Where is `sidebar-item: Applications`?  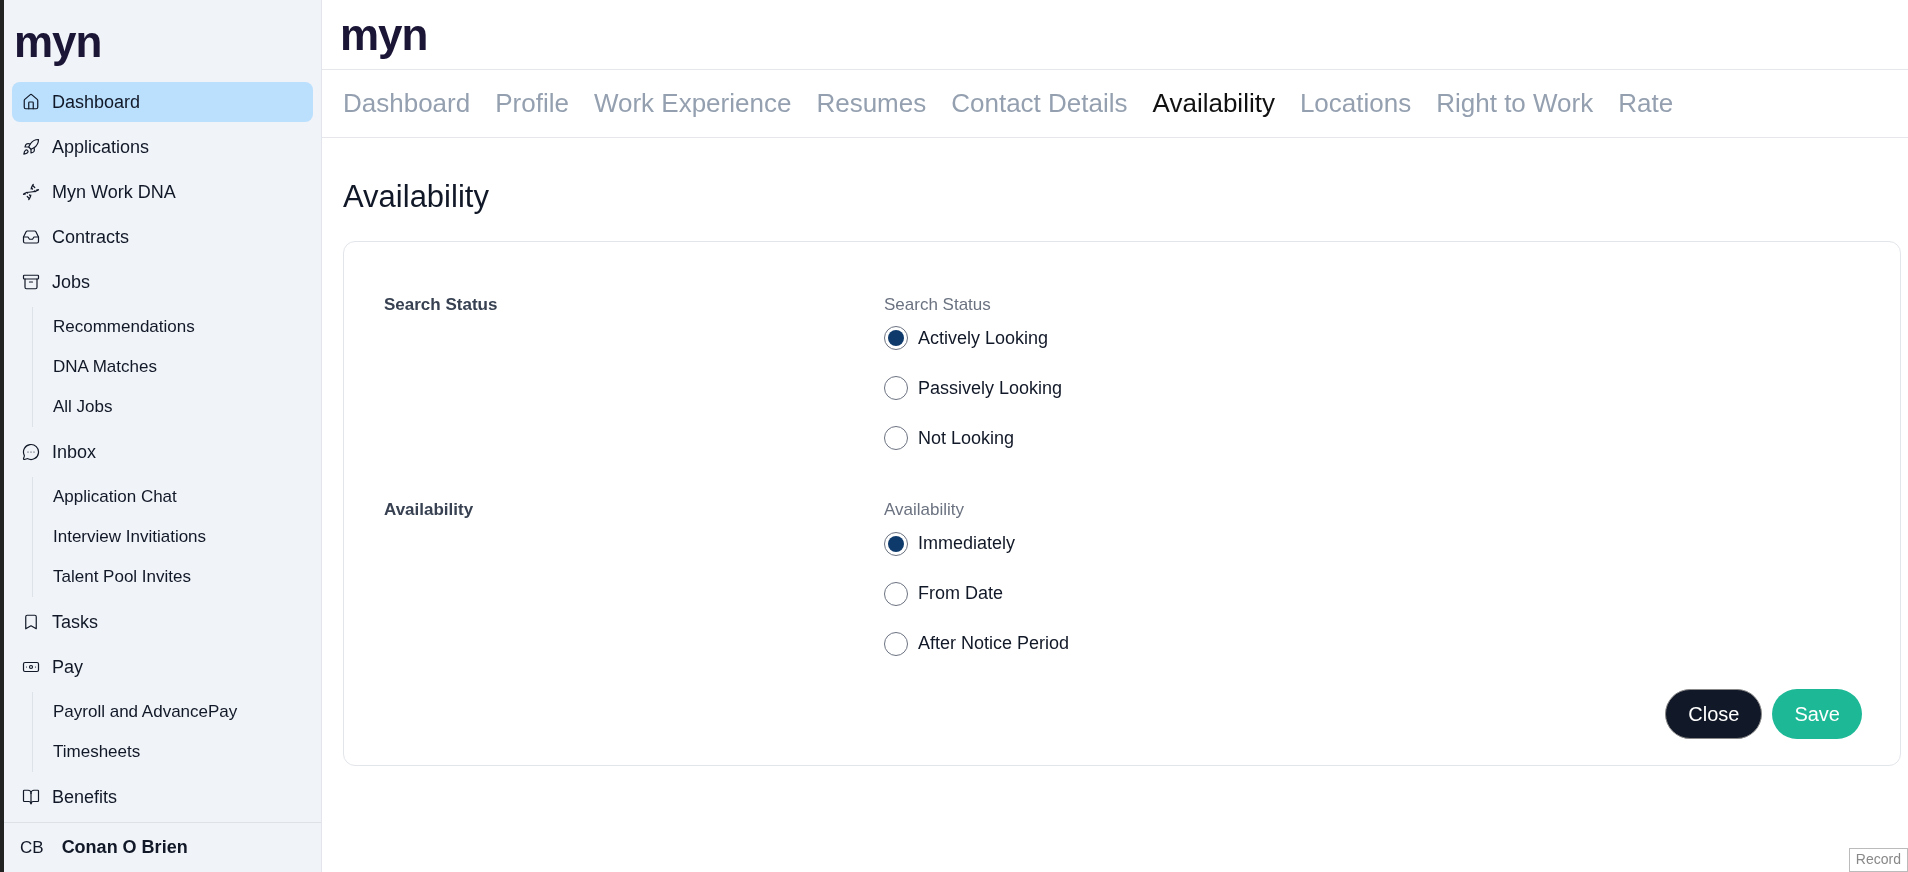 sidebar-item: Applications is located at coordinates (162, 147).